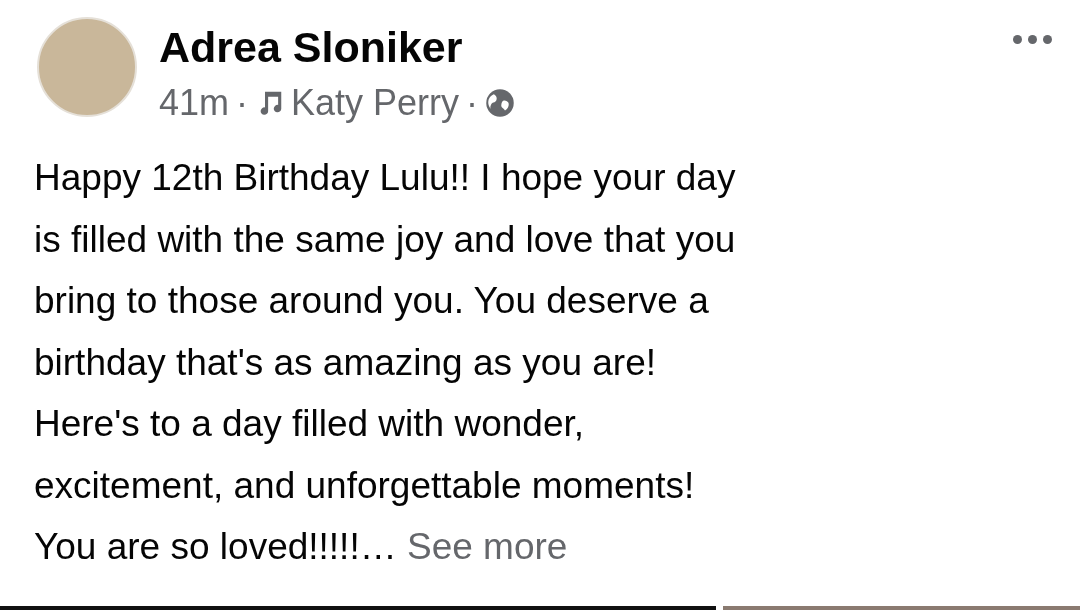  Describe the element at coordinates (337, 47) in the screenshot. I see `author-name: Adrea Sloniker` at that location.